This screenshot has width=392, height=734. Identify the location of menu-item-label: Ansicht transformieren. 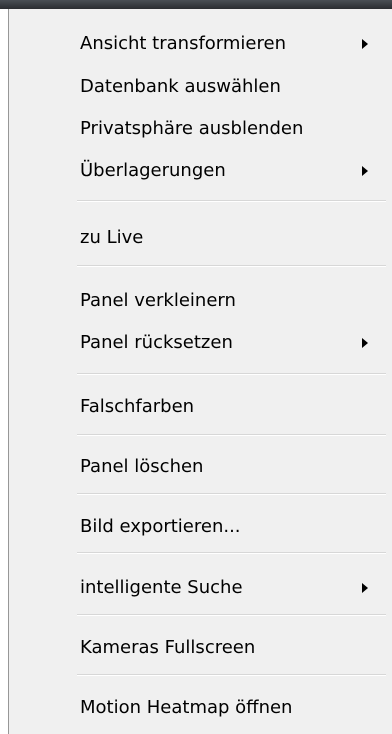
(183, 43).